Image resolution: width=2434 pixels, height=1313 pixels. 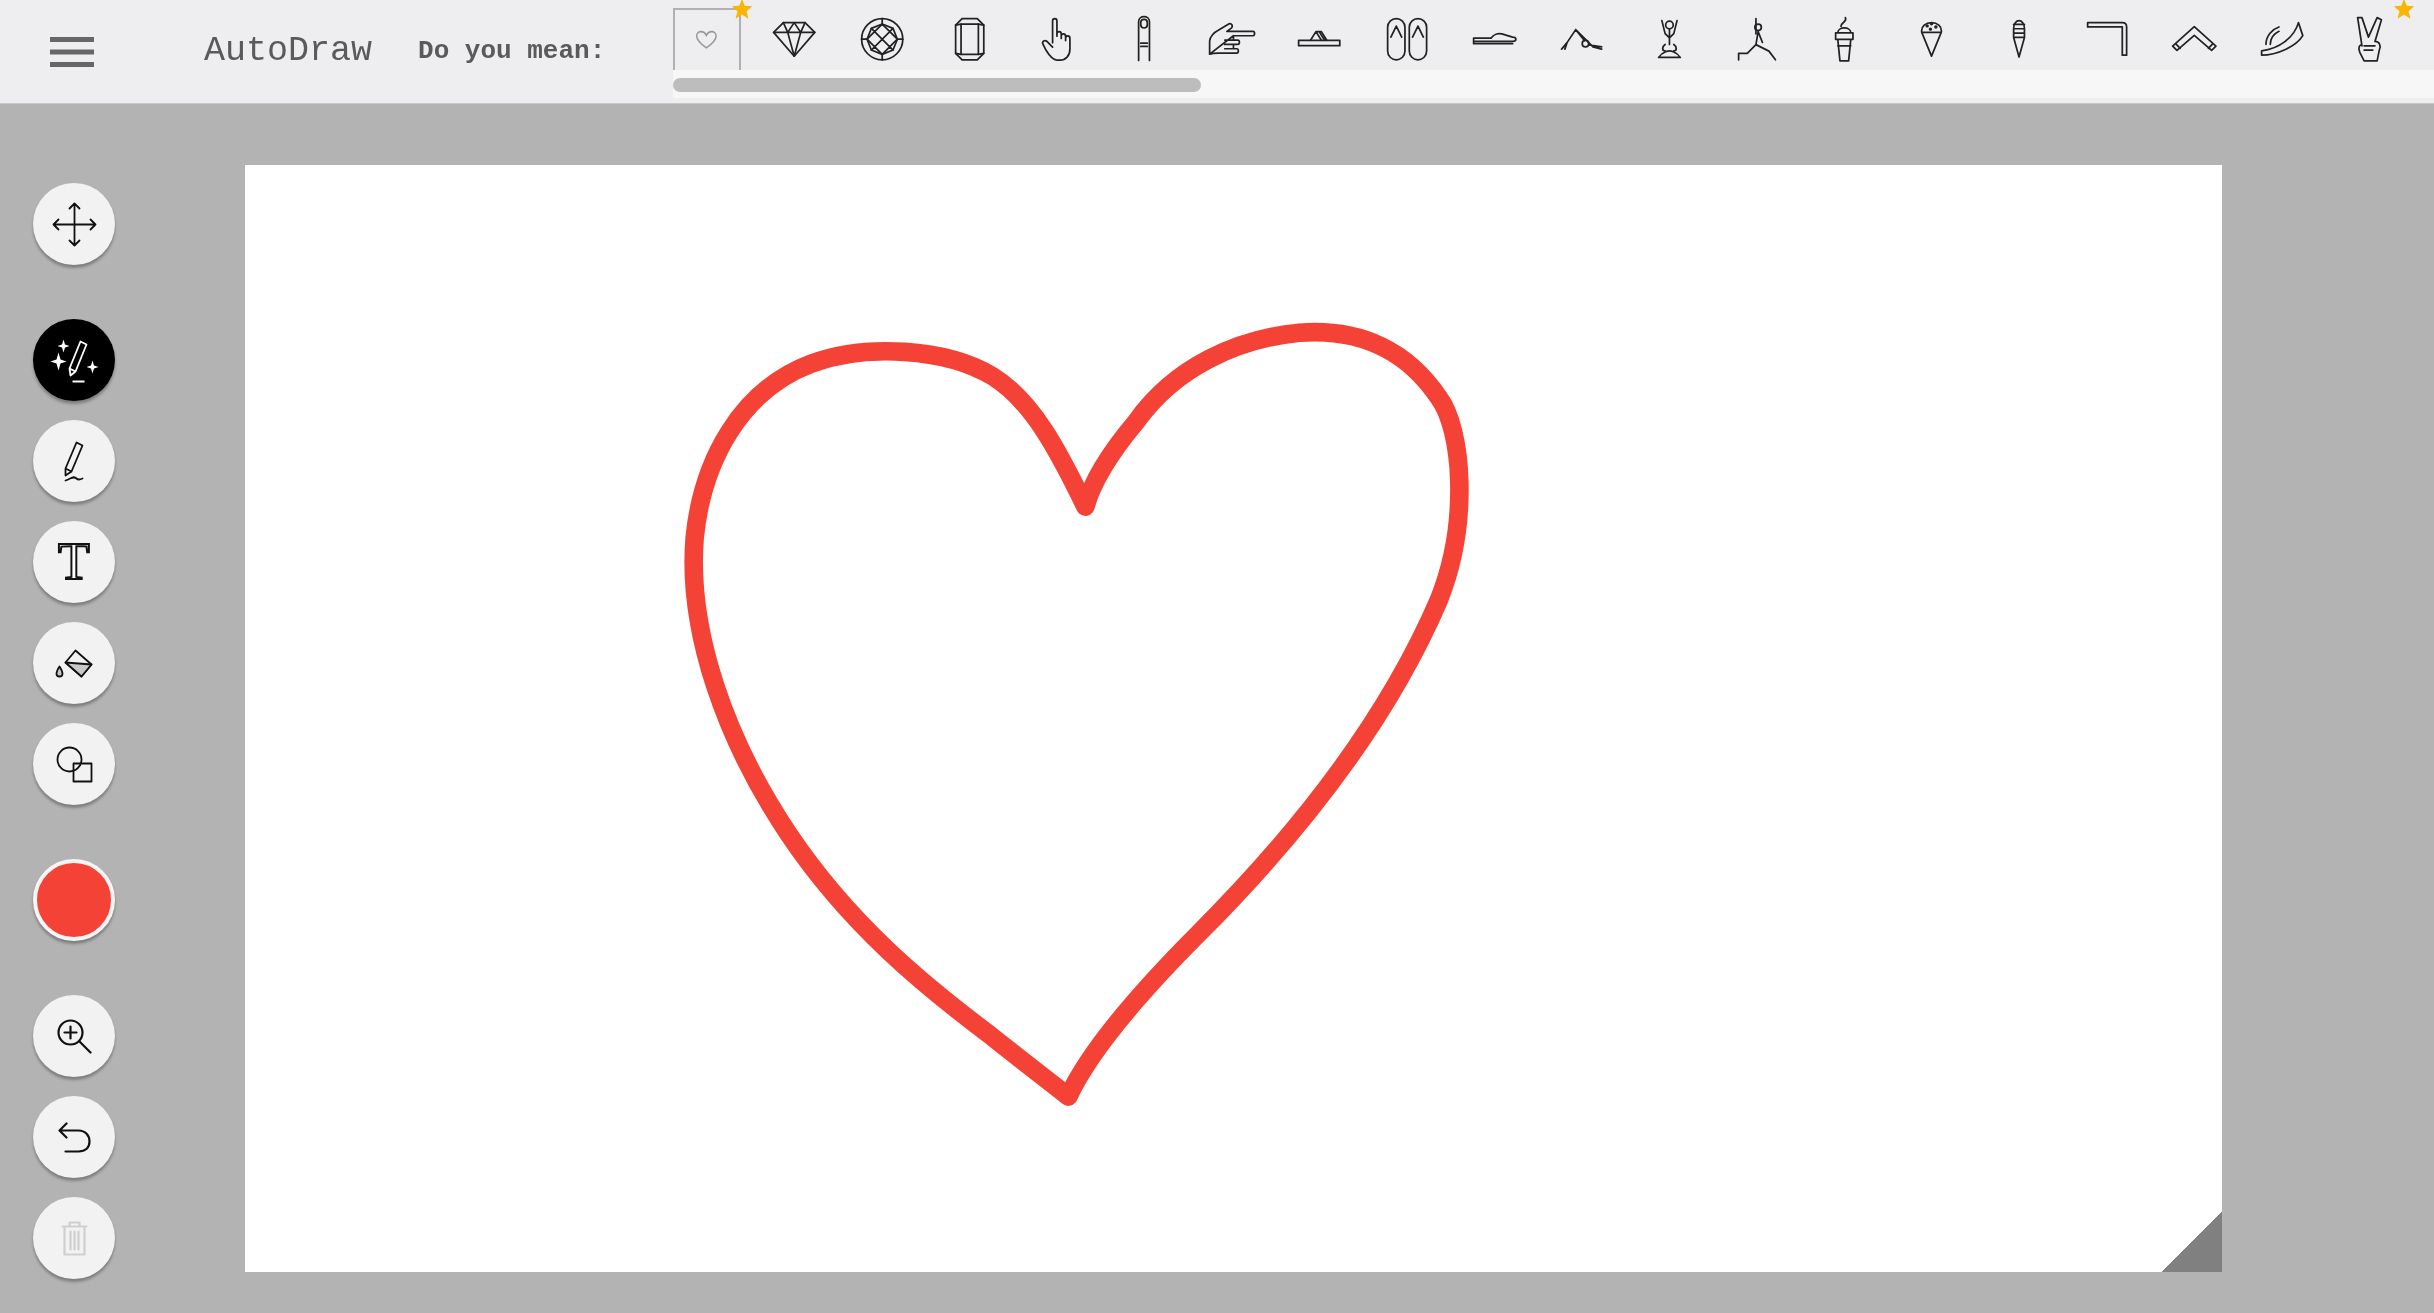 I want to click on undo-button, so click(x=74, y=1137).